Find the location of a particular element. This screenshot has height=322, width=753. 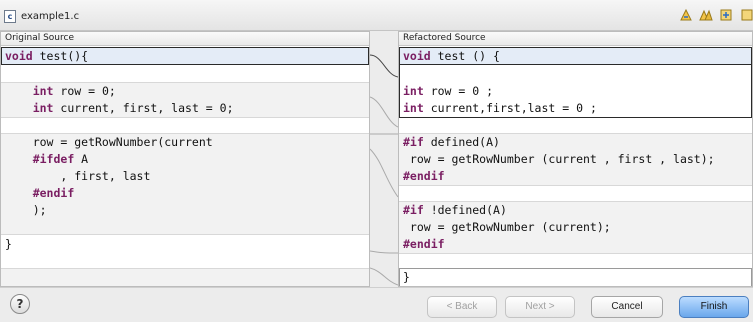

code-line: int current, first, last = 0; is located at coordinates (185, 108).